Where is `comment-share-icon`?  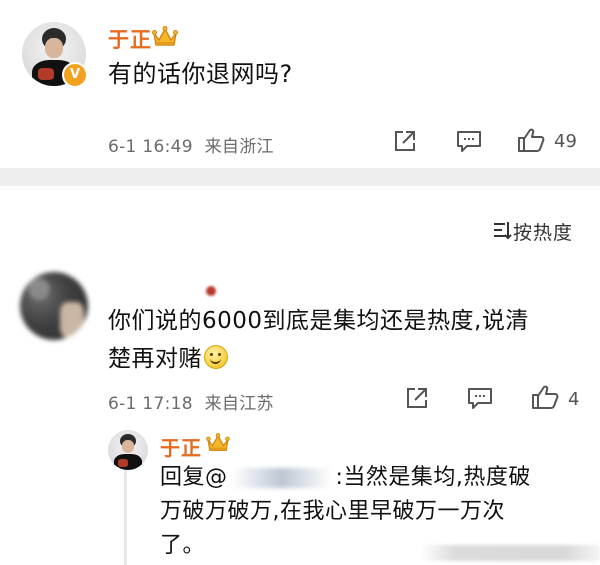
comment-share-icon is located at coordinates (417, 398).